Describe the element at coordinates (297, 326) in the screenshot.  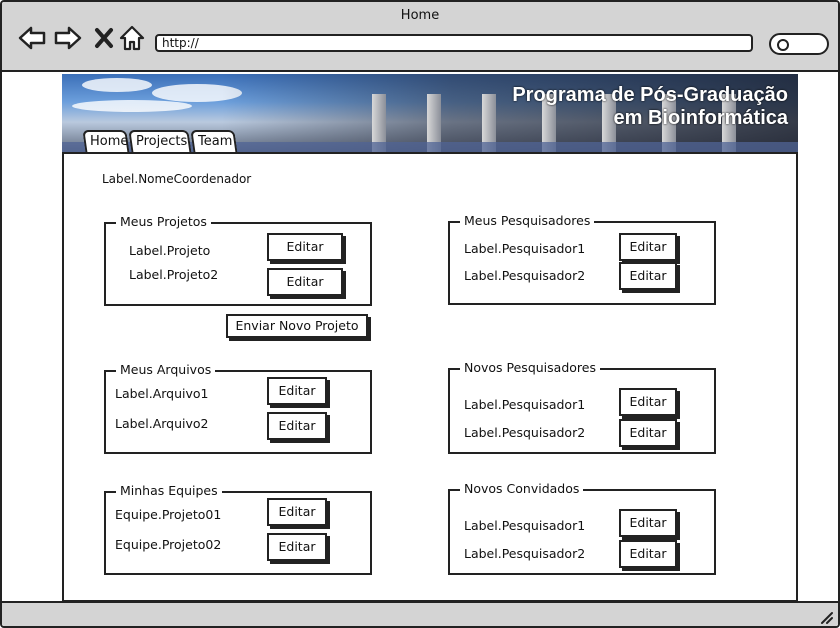
I see `send-new-project-button: Enviar Novo Projeto` at that location.